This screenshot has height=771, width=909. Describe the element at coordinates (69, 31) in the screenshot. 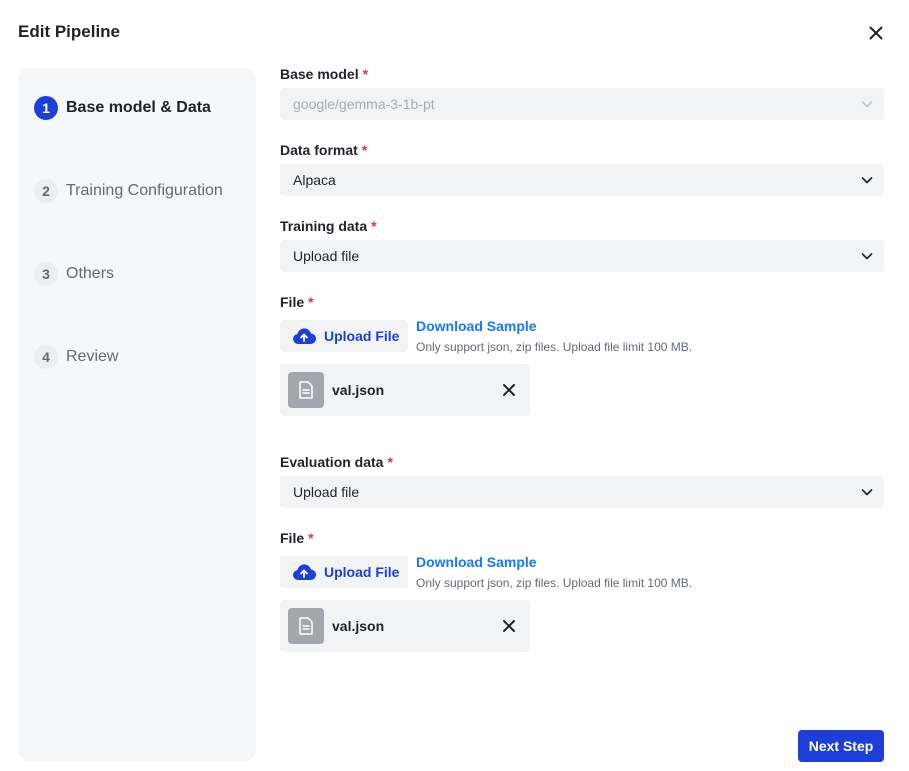

I see `dialog-title: Edit Pipeline` at that location.